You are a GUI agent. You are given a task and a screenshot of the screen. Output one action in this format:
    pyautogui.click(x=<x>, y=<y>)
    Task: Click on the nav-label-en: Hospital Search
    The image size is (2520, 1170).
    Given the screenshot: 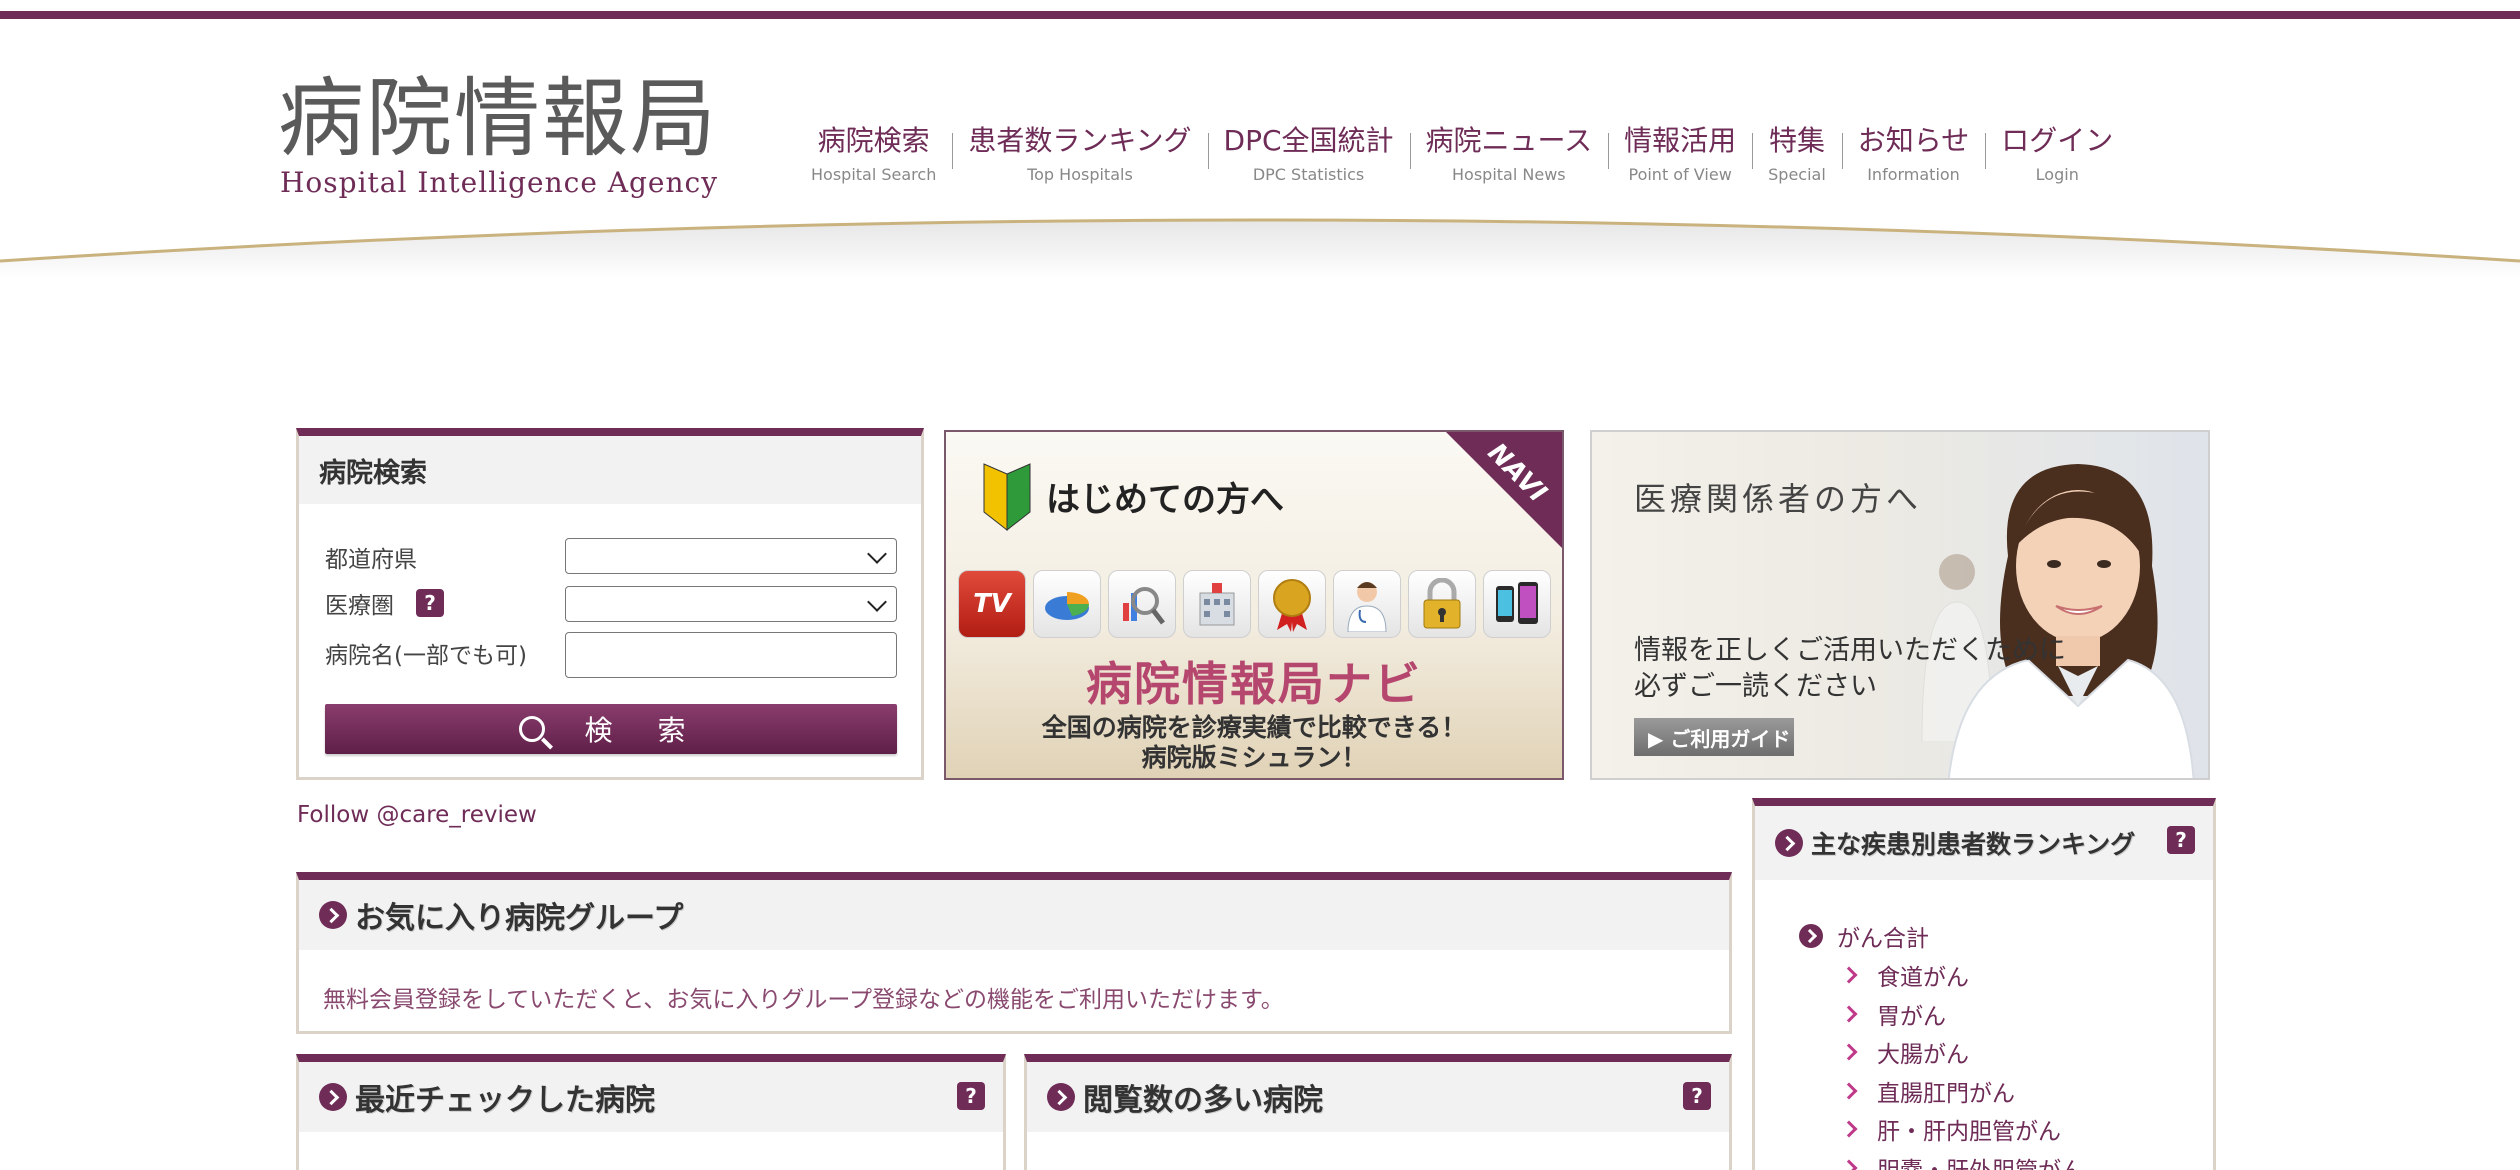 What is the action you would take?
    pyautogui.click(x=874, y=174)
    